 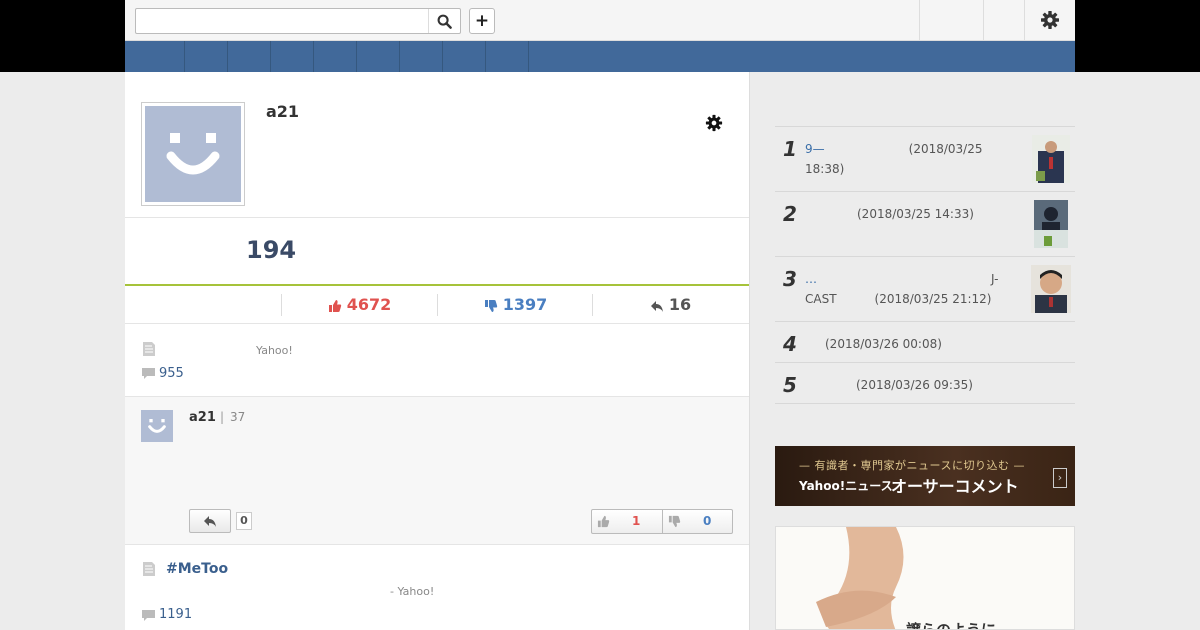 I want to click on search-box, so click(x=298, y=21).